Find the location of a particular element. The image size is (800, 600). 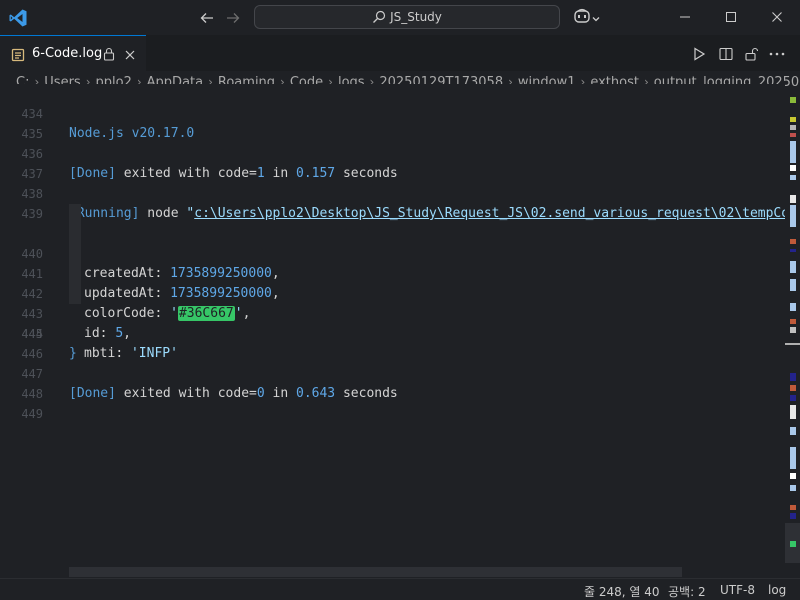

maximize-button is located at coordinates (731, 17).